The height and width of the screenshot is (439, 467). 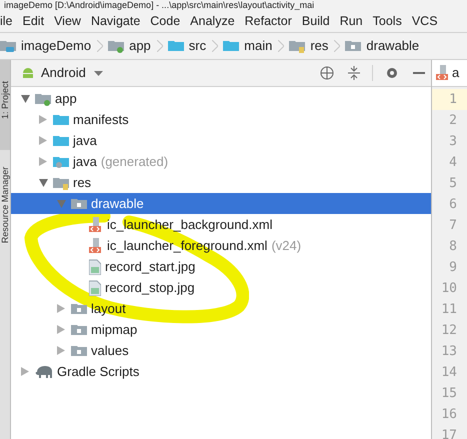 I want to click on line-number: 11, so click(x=449, y=309).